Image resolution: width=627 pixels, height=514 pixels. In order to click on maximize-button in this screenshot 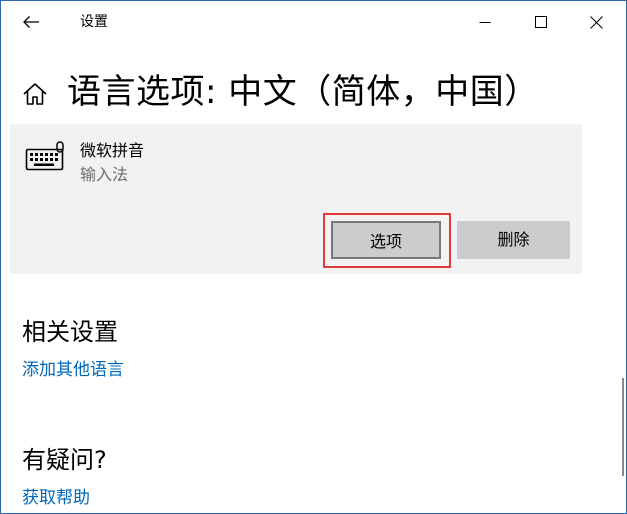, I will do `click(541, 22)`.